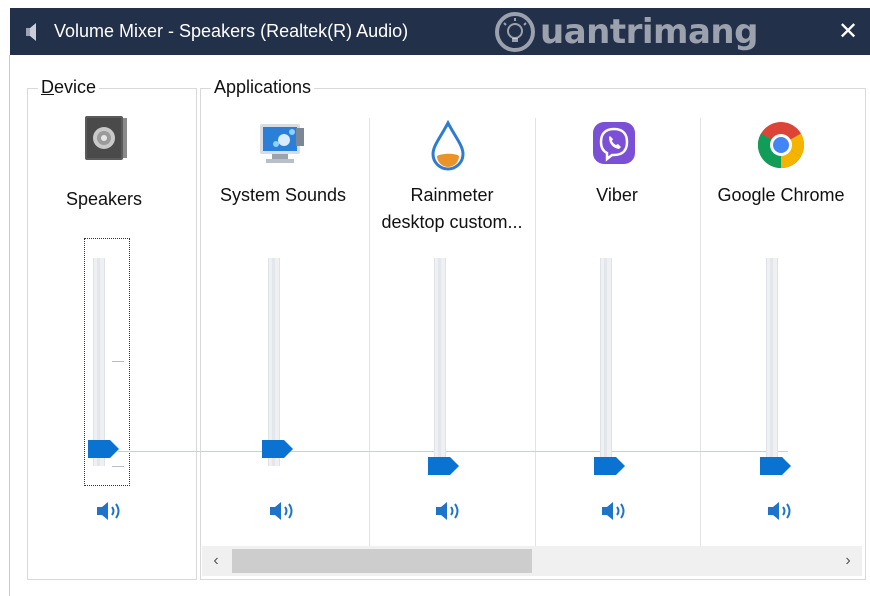 This screenshot has height=596, width=870. Describe the element at coordinates (263, 87) in the screenshot. I see `applications-group-label: Applications` at that location.